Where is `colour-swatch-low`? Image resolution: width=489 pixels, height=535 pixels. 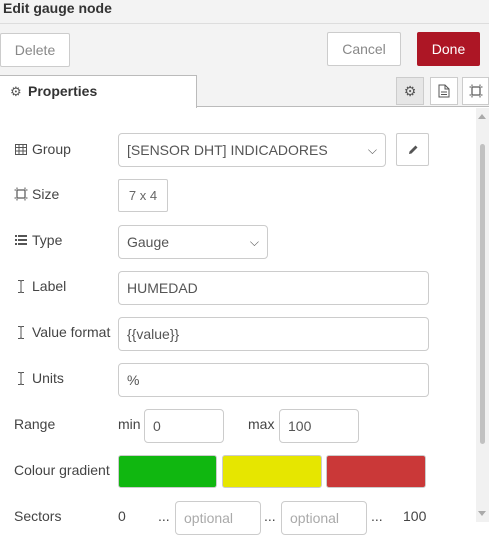 colour-swatch-low is located at coordinates (167, 471).